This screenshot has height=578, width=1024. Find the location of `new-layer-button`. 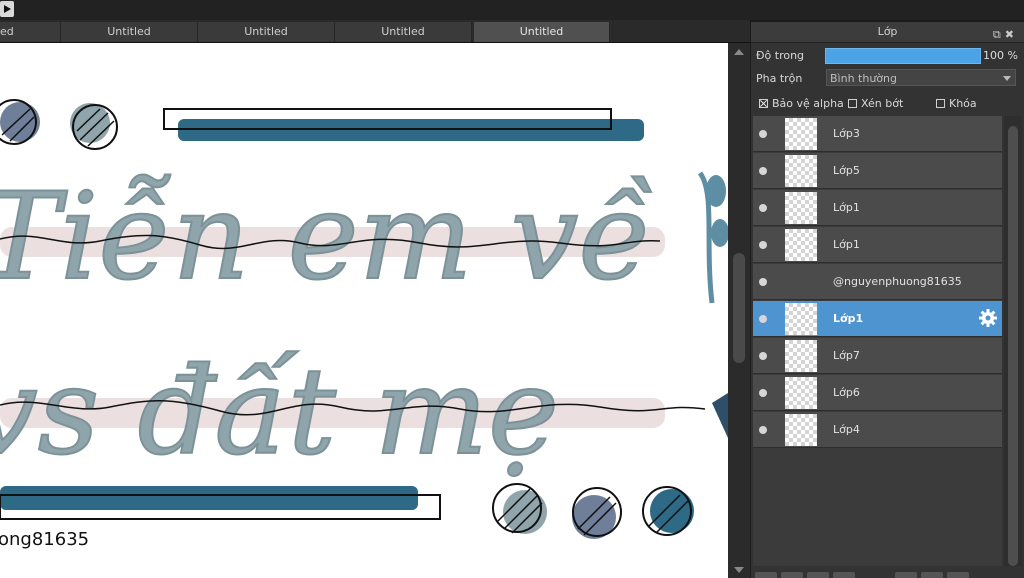

new-layer-button is located at coordinates (766, 575).